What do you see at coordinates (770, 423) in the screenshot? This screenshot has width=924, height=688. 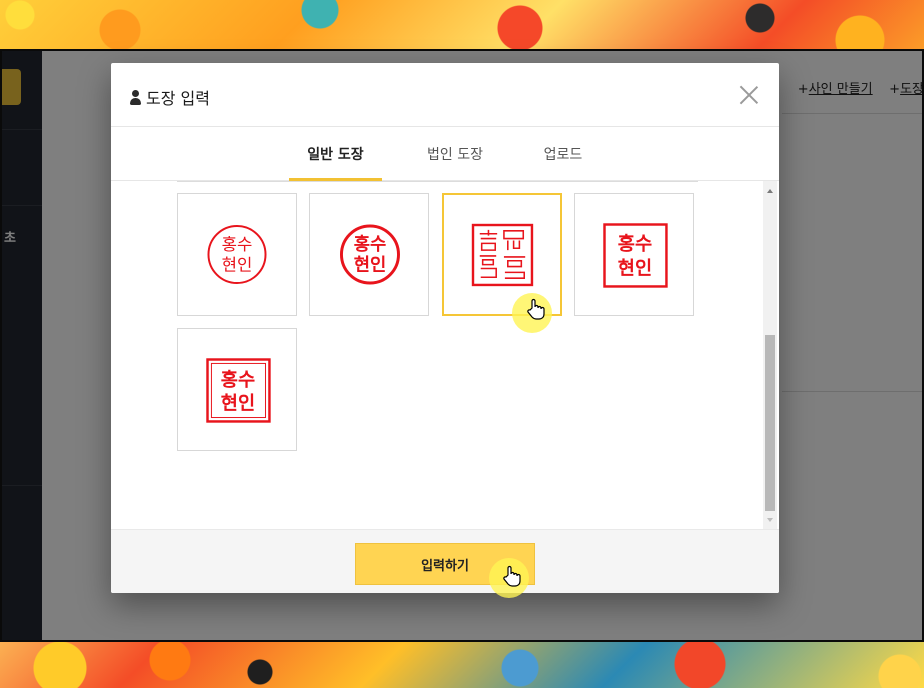 I see `scroll-thumb` at bounding box center [770, 423].